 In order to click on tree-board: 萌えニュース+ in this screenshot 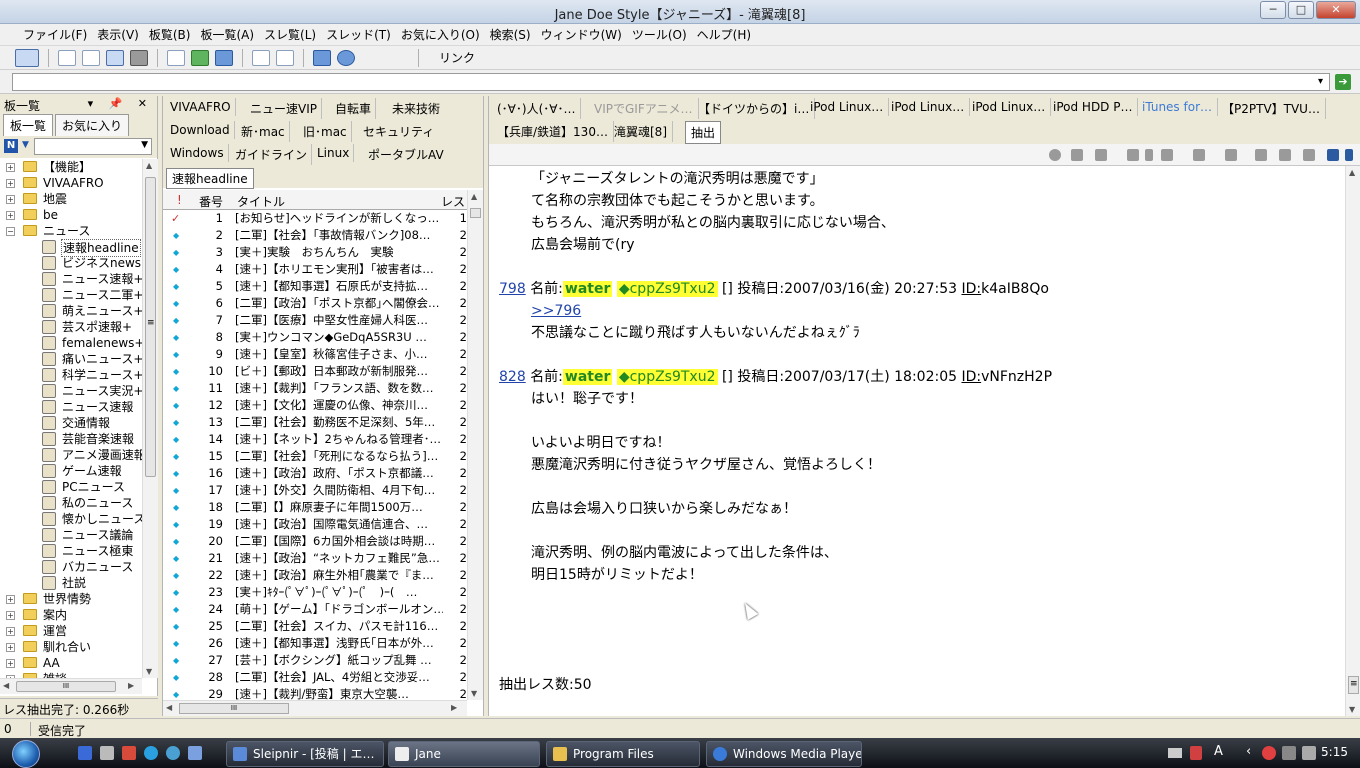, I will do `click(71, 311)`.